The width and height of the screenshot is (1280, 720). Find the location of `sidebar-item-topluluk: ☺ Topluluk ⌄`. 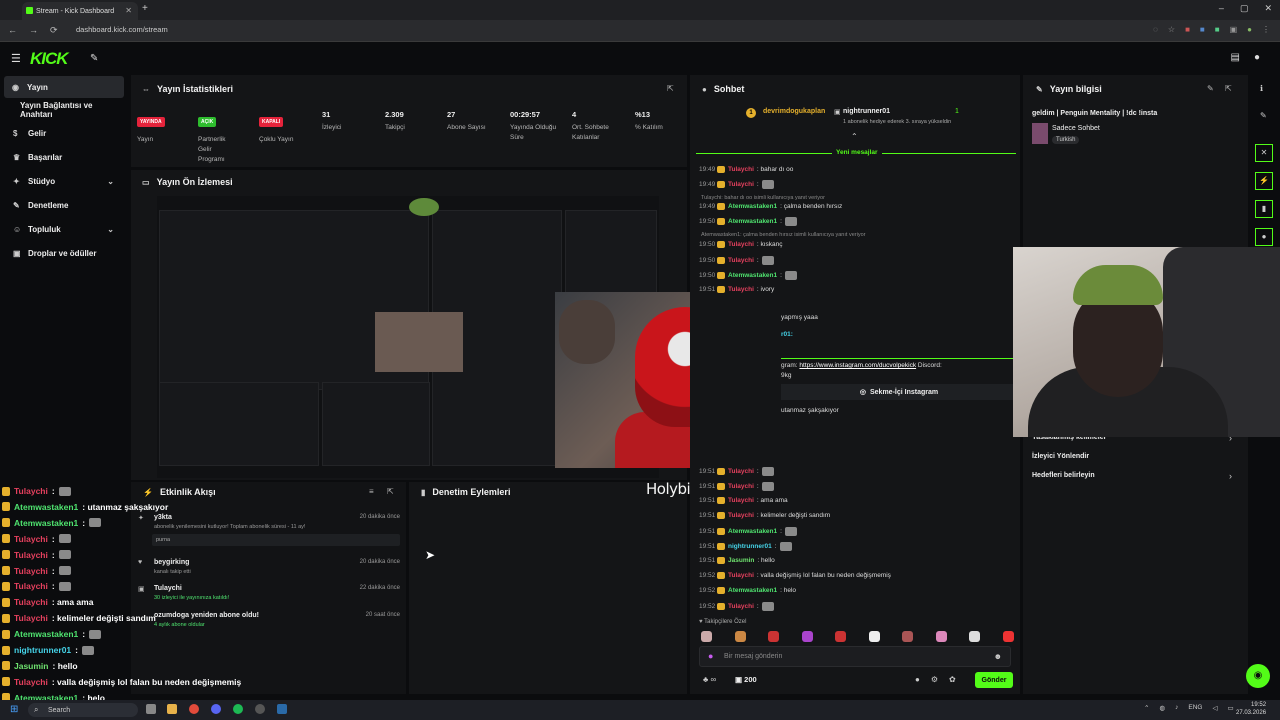

sidebar-item-topluluk: ☺ Topluluk ⌄ is located at coordinates (62, 229).